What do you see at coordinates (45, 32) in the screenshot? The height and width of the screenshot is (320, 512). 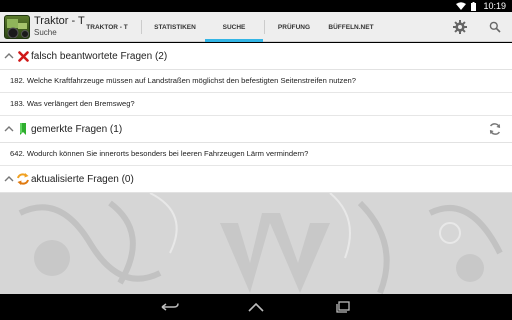 I see `app-subtitle: Suche` at bounding box center [45, 32].